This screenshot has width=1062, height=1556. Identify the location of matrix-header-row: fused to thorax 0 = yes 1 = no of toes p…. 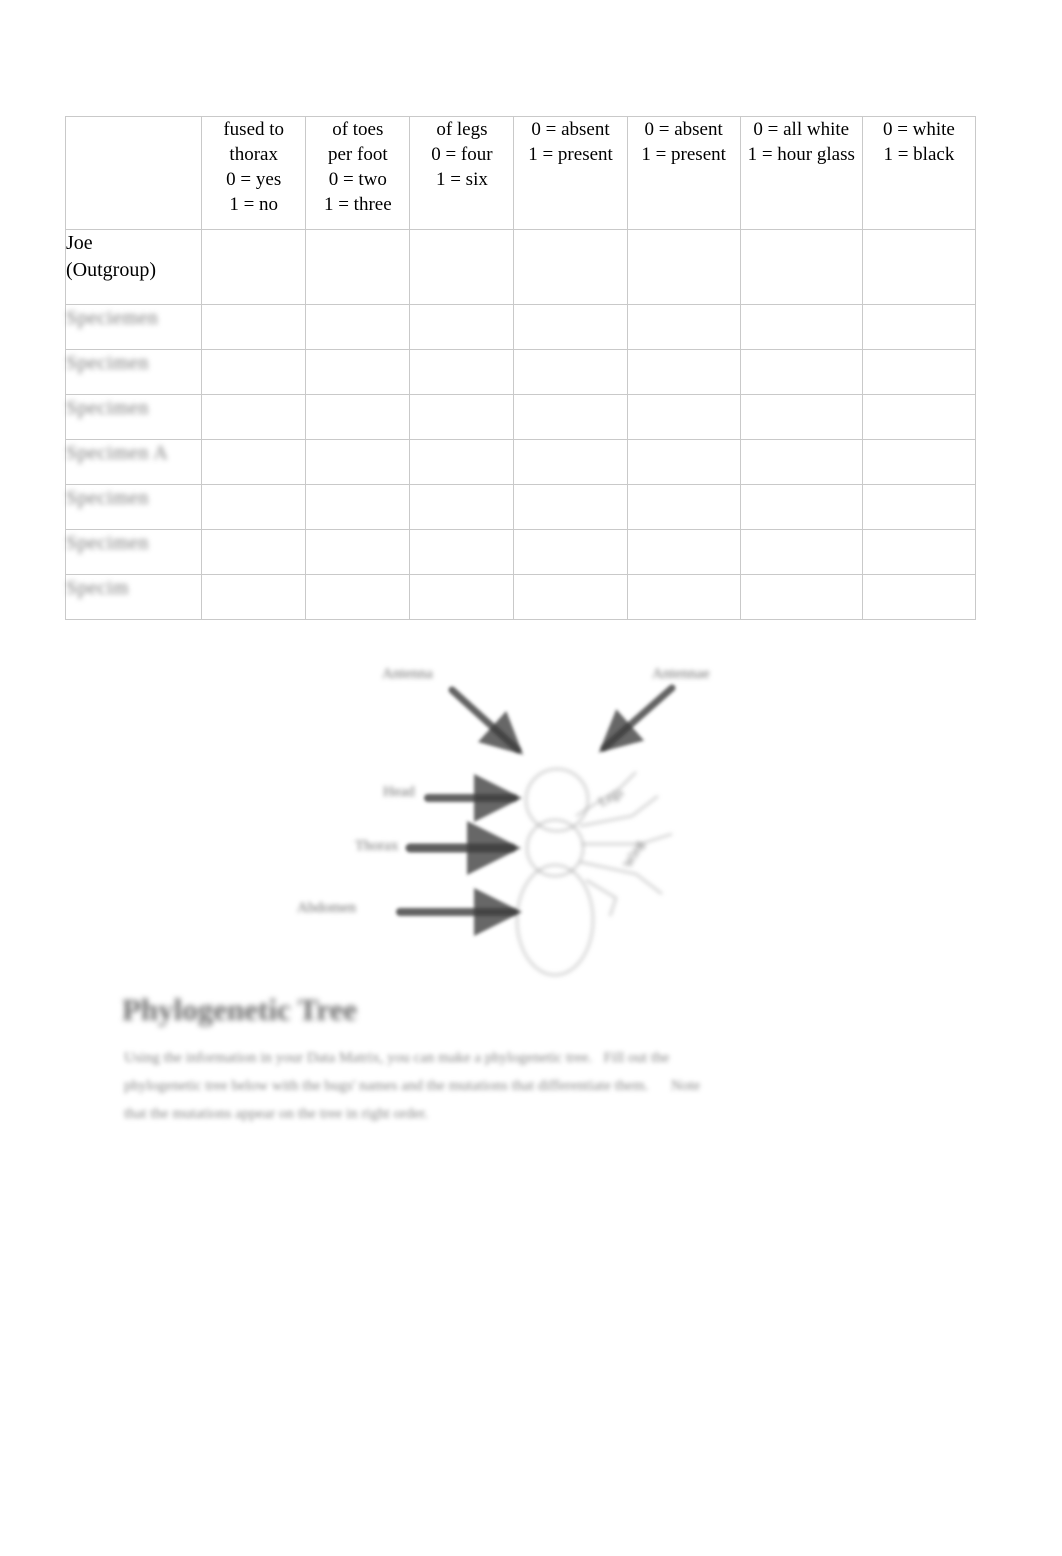
(520, 173).